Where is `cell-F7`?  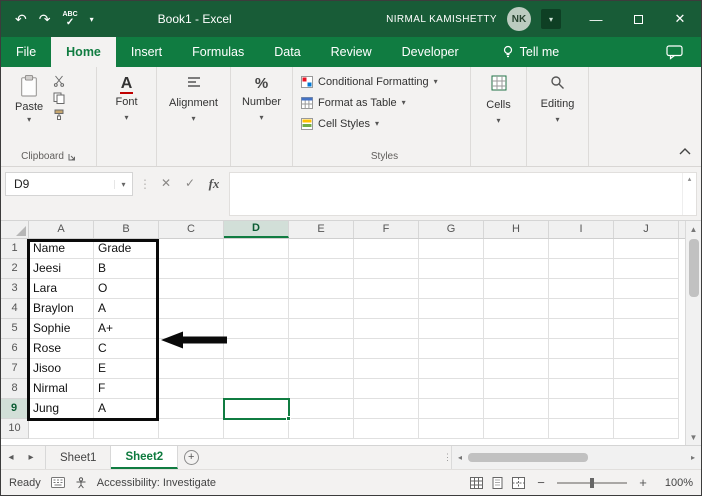 cell-F7 is located at coordinates (386, 369).